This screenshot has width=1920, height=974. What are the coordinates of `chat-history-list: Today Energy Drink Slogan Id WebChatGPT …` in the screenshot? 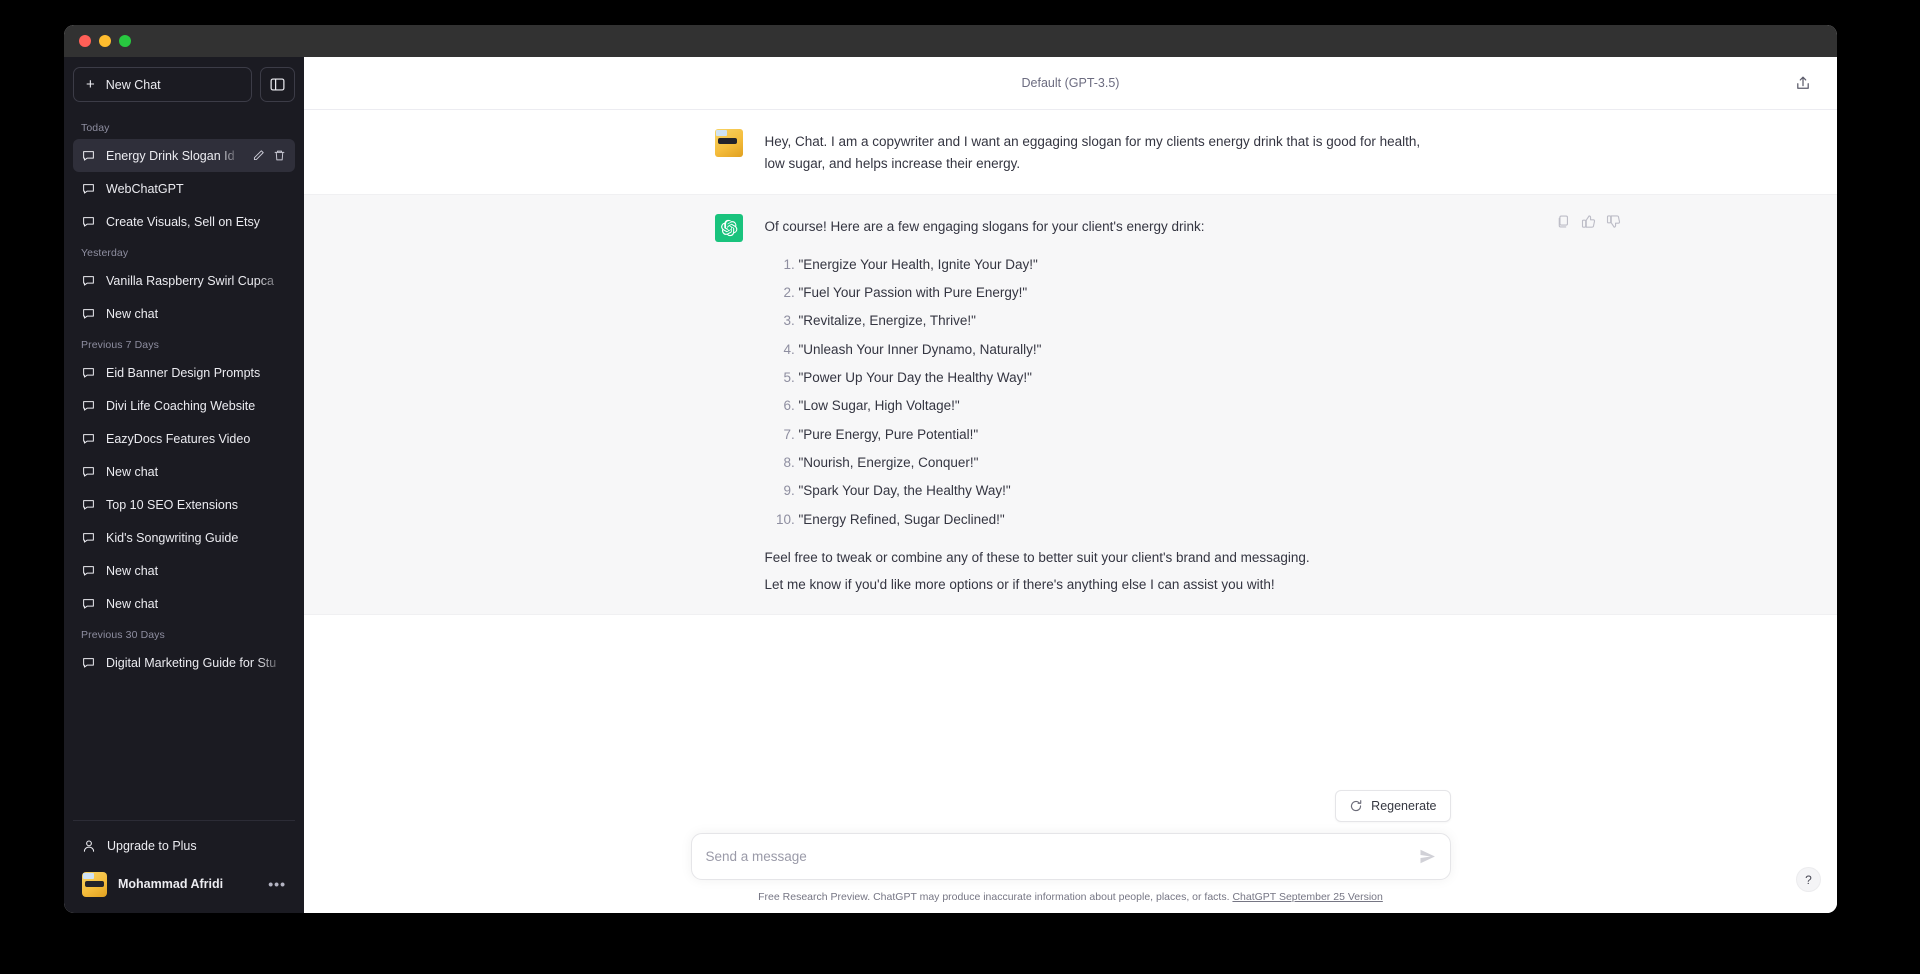 It's located at (184, 466).